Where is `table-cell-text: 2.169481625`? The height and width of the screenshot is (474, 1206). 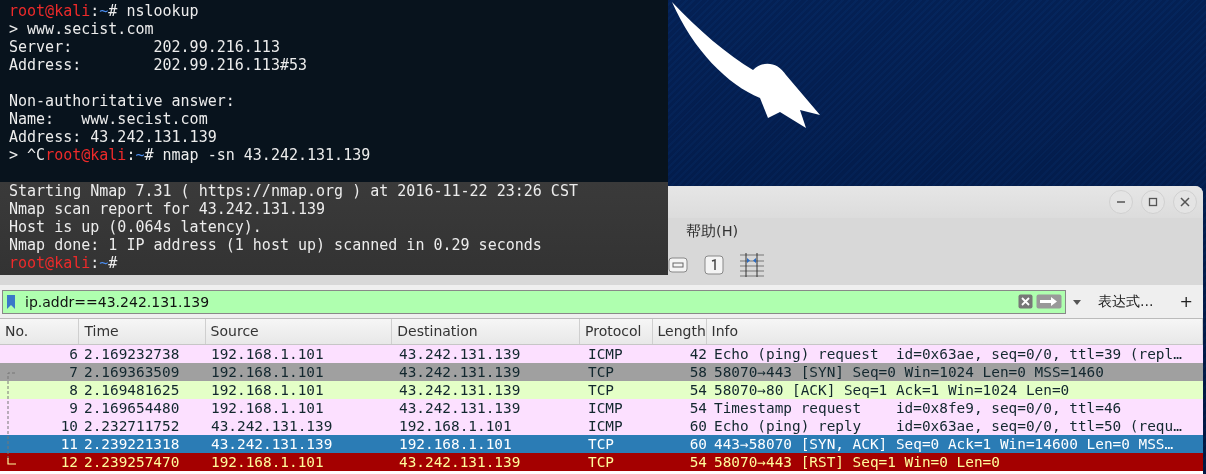 table-cell-text: 2.169481625 is located at coordinates (132, 390).